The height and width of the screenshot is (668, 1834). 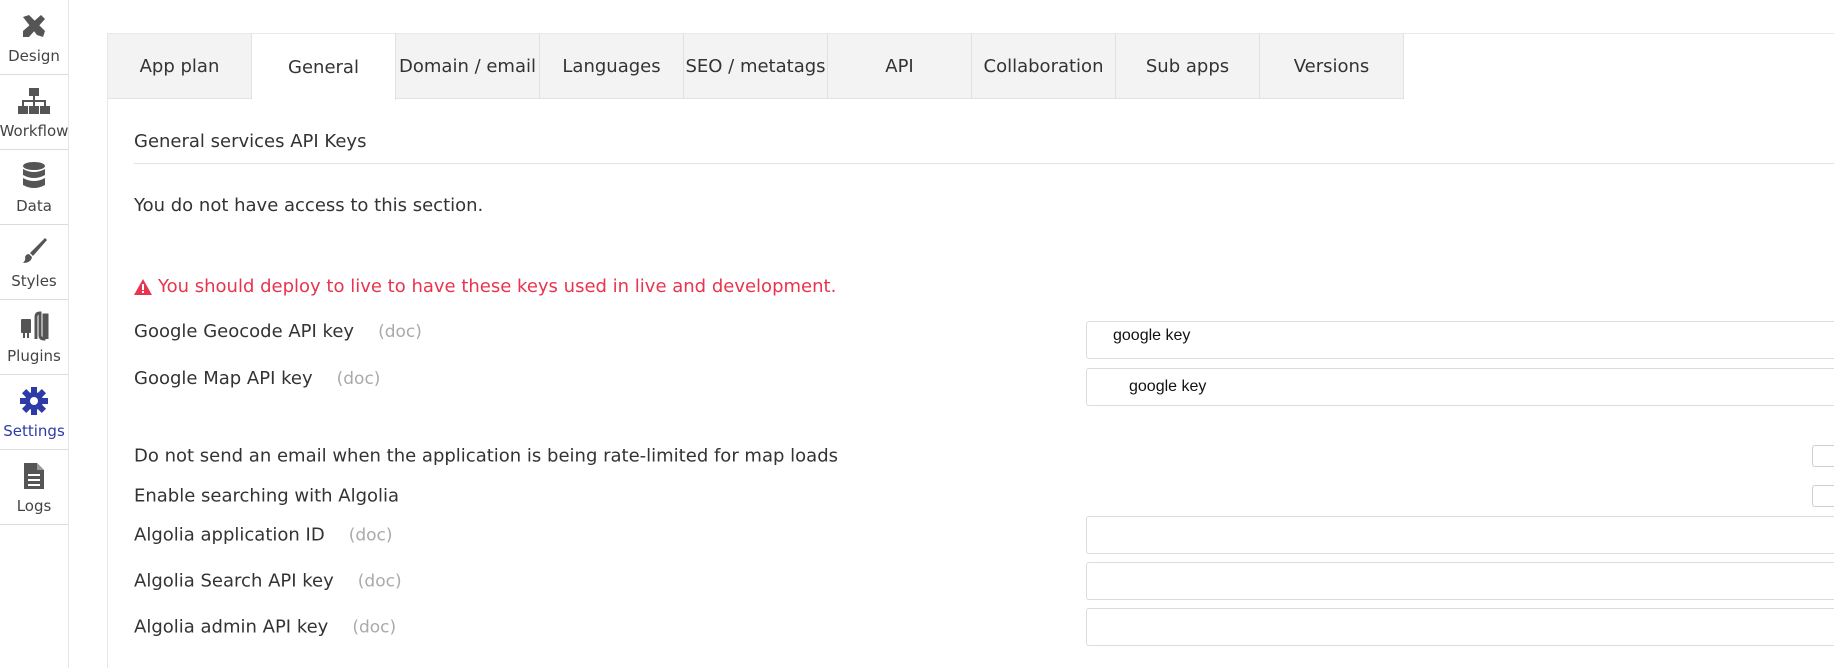 What do you see at coordinates (374, 627) in the screenshot?
I see `algolia-admin-key-doc-link: (doc)` at bounding box center [374, 627].